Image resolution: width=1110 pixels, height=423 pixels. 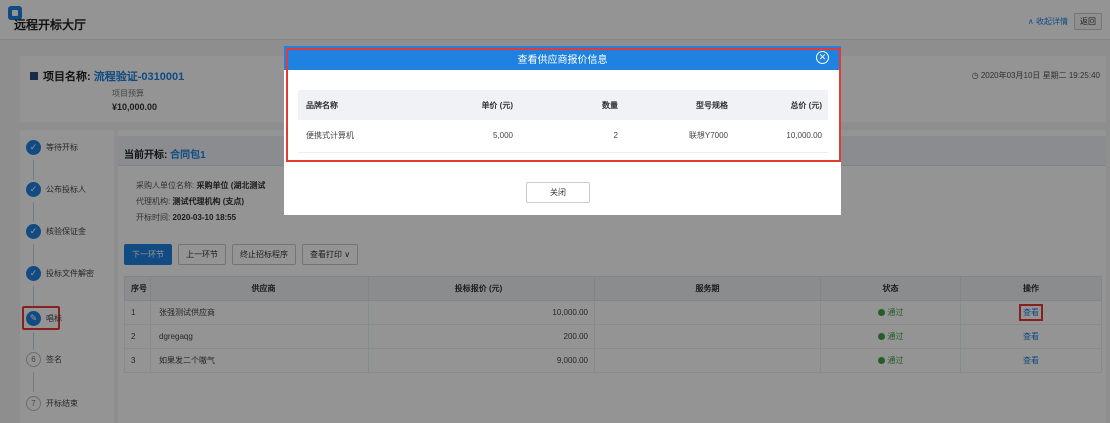 I want to click on close-button: 关闭, so click(x=558, y=192).